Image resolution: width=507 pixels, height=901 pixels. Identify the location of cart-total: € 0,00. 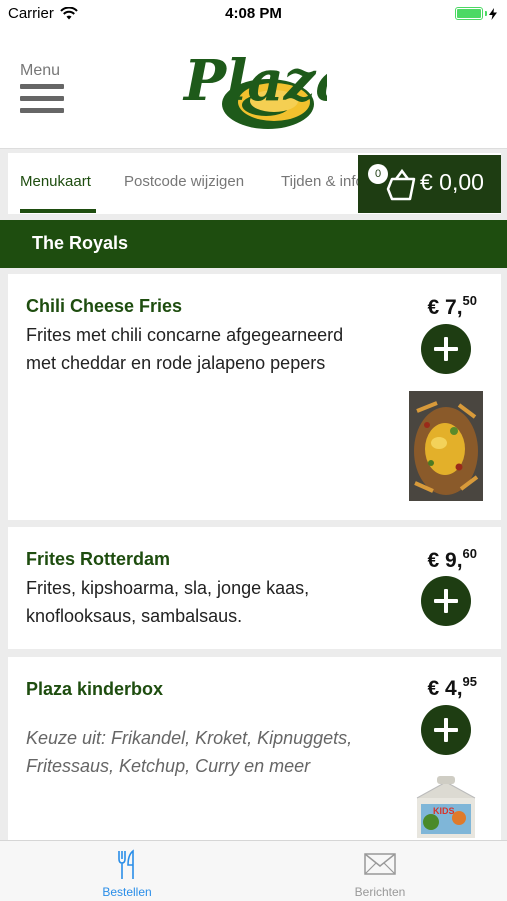
(452, 182).